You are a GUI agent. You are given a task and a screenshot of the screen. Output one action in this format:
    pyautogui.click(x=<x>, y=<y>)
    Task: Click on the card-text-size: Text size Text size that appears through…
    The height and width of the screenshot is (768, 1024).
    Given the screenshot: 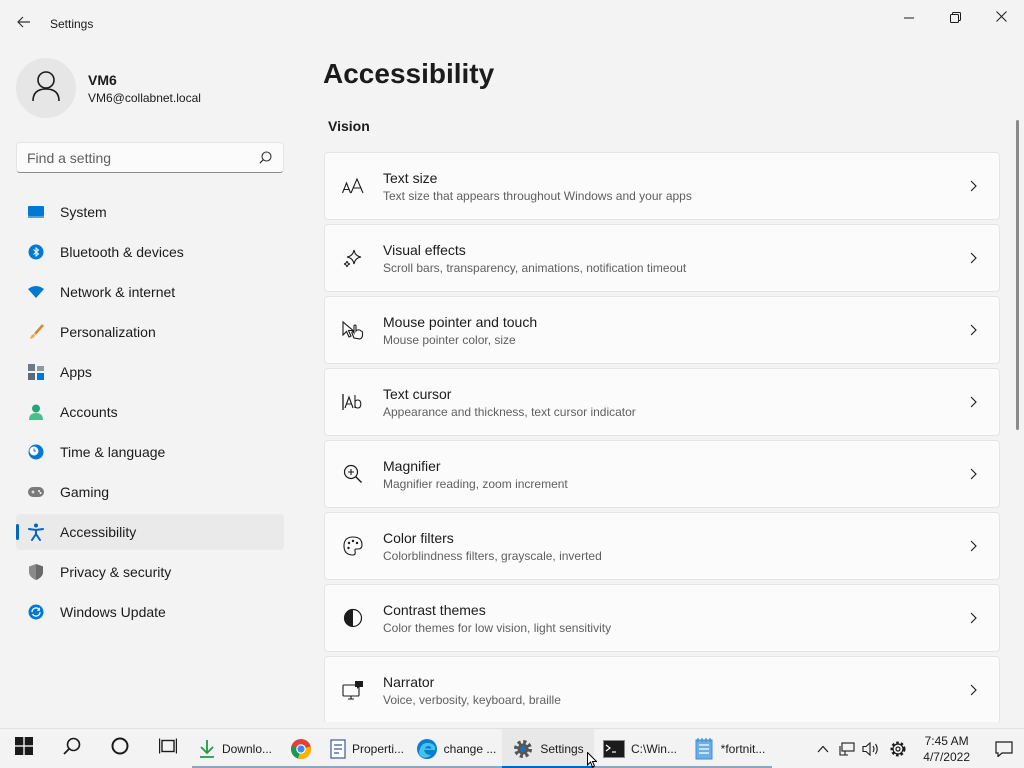 What is the action you would take?
    pyautogui.click(x=662, y=186)
    